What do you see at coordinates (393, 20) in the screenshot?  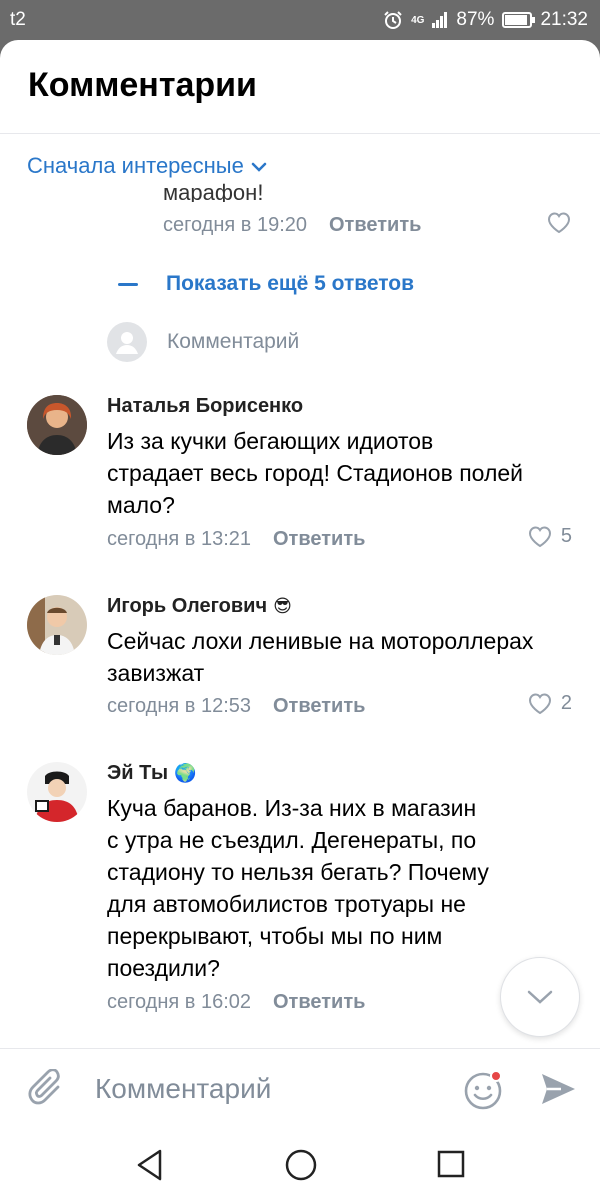 I see `alarm-icon` at bounding box center [393, 20].